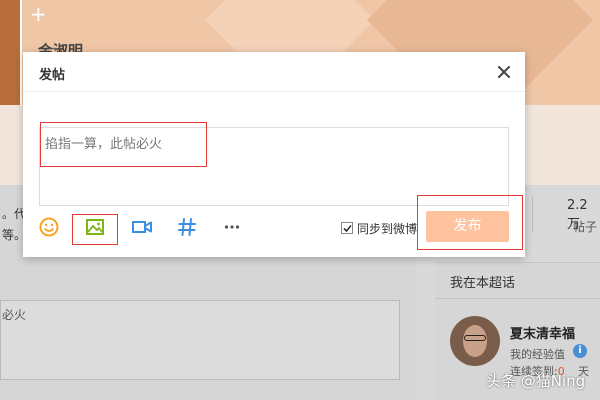 This screenshot has width=600, height=400. What do you see at coordinates (104, 144) in the screenshot?
I see `post-content-placeholder: 掐指一算，此帖必火` at bounding box center [104, 144].